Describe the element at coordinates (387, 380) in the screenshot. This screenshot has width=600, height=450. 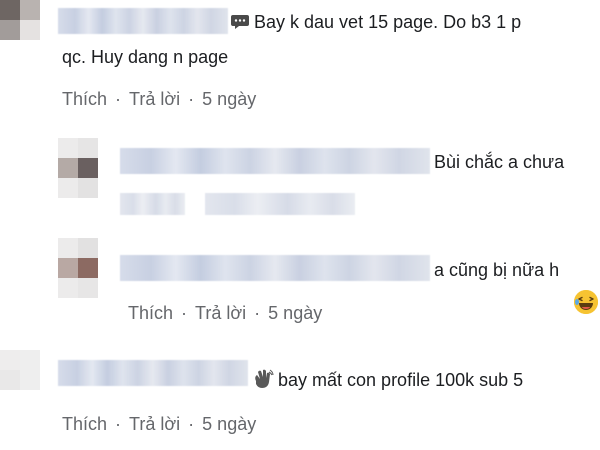
I see `comment-text: bay mất con profile 100k sub 5` at that location.